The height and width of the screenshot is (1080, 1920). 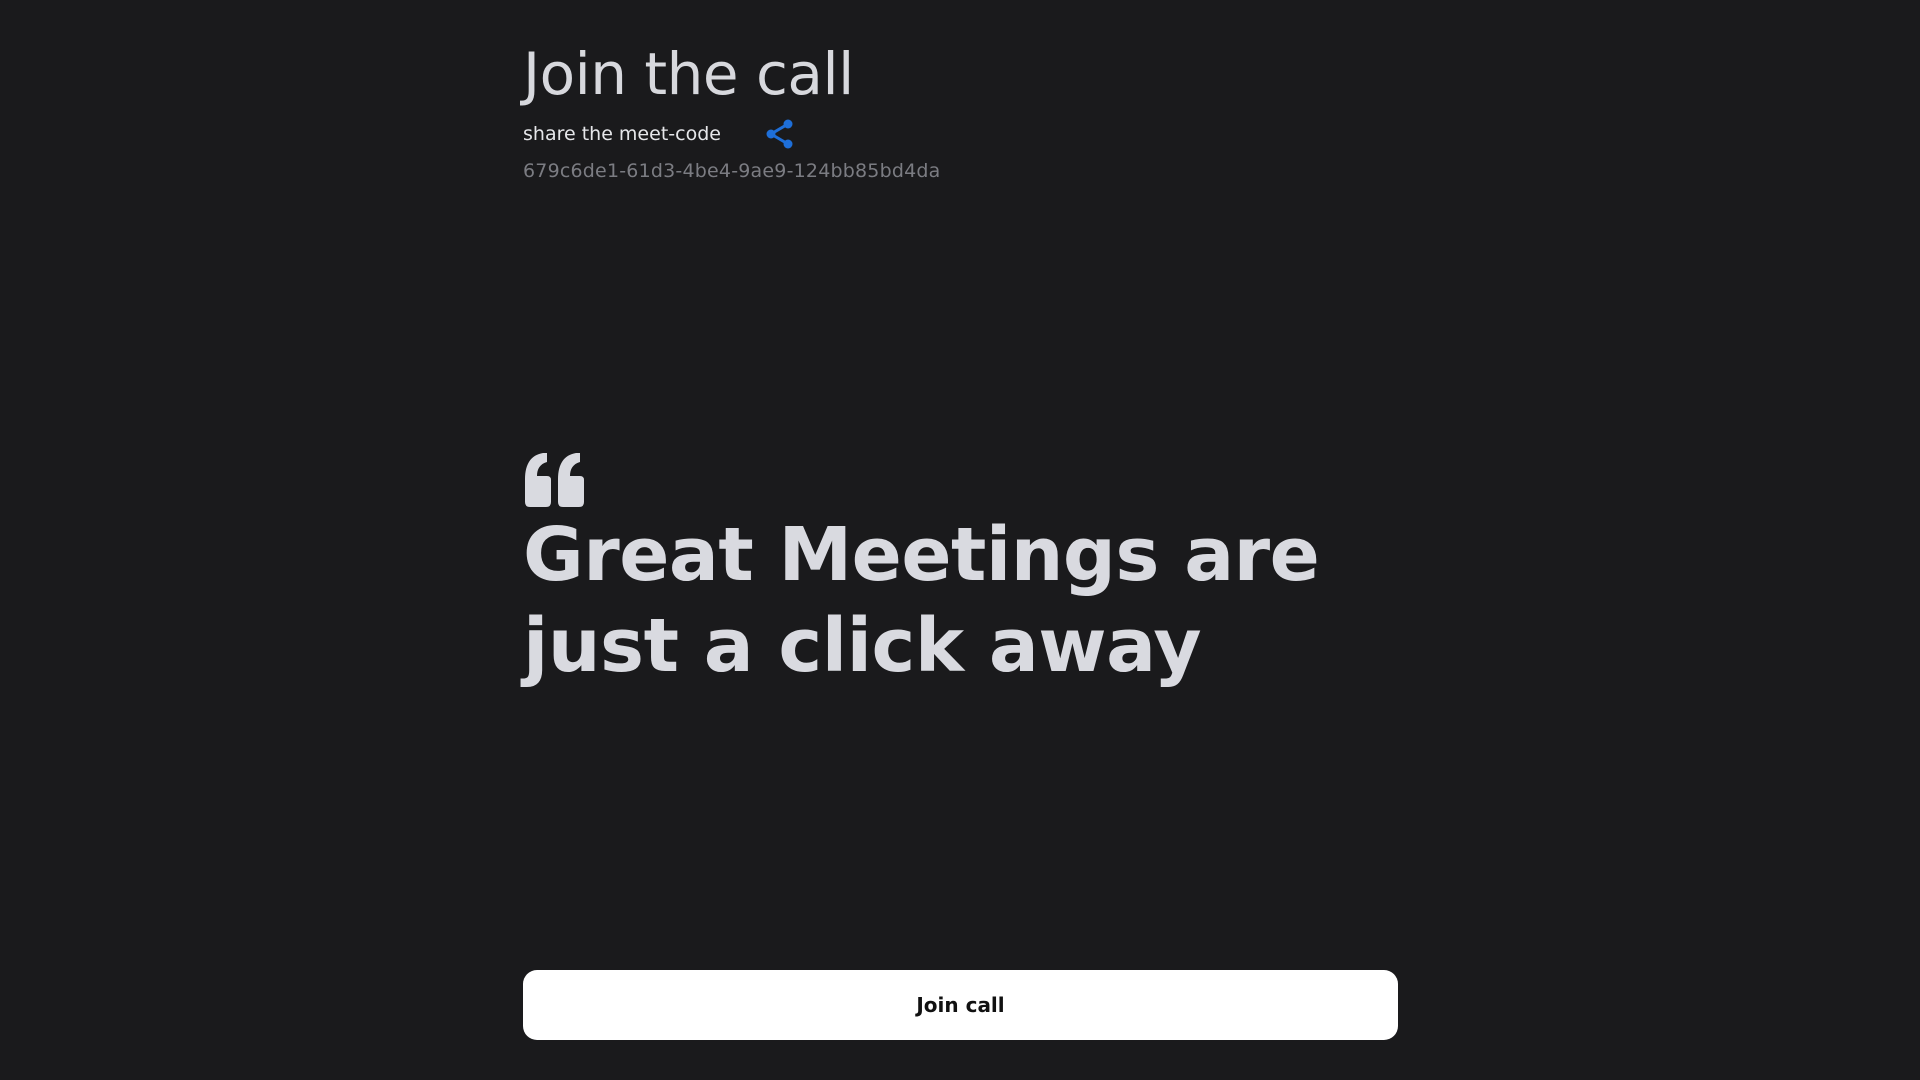 I want to click on quote-icon, so click(x=554, y=480).